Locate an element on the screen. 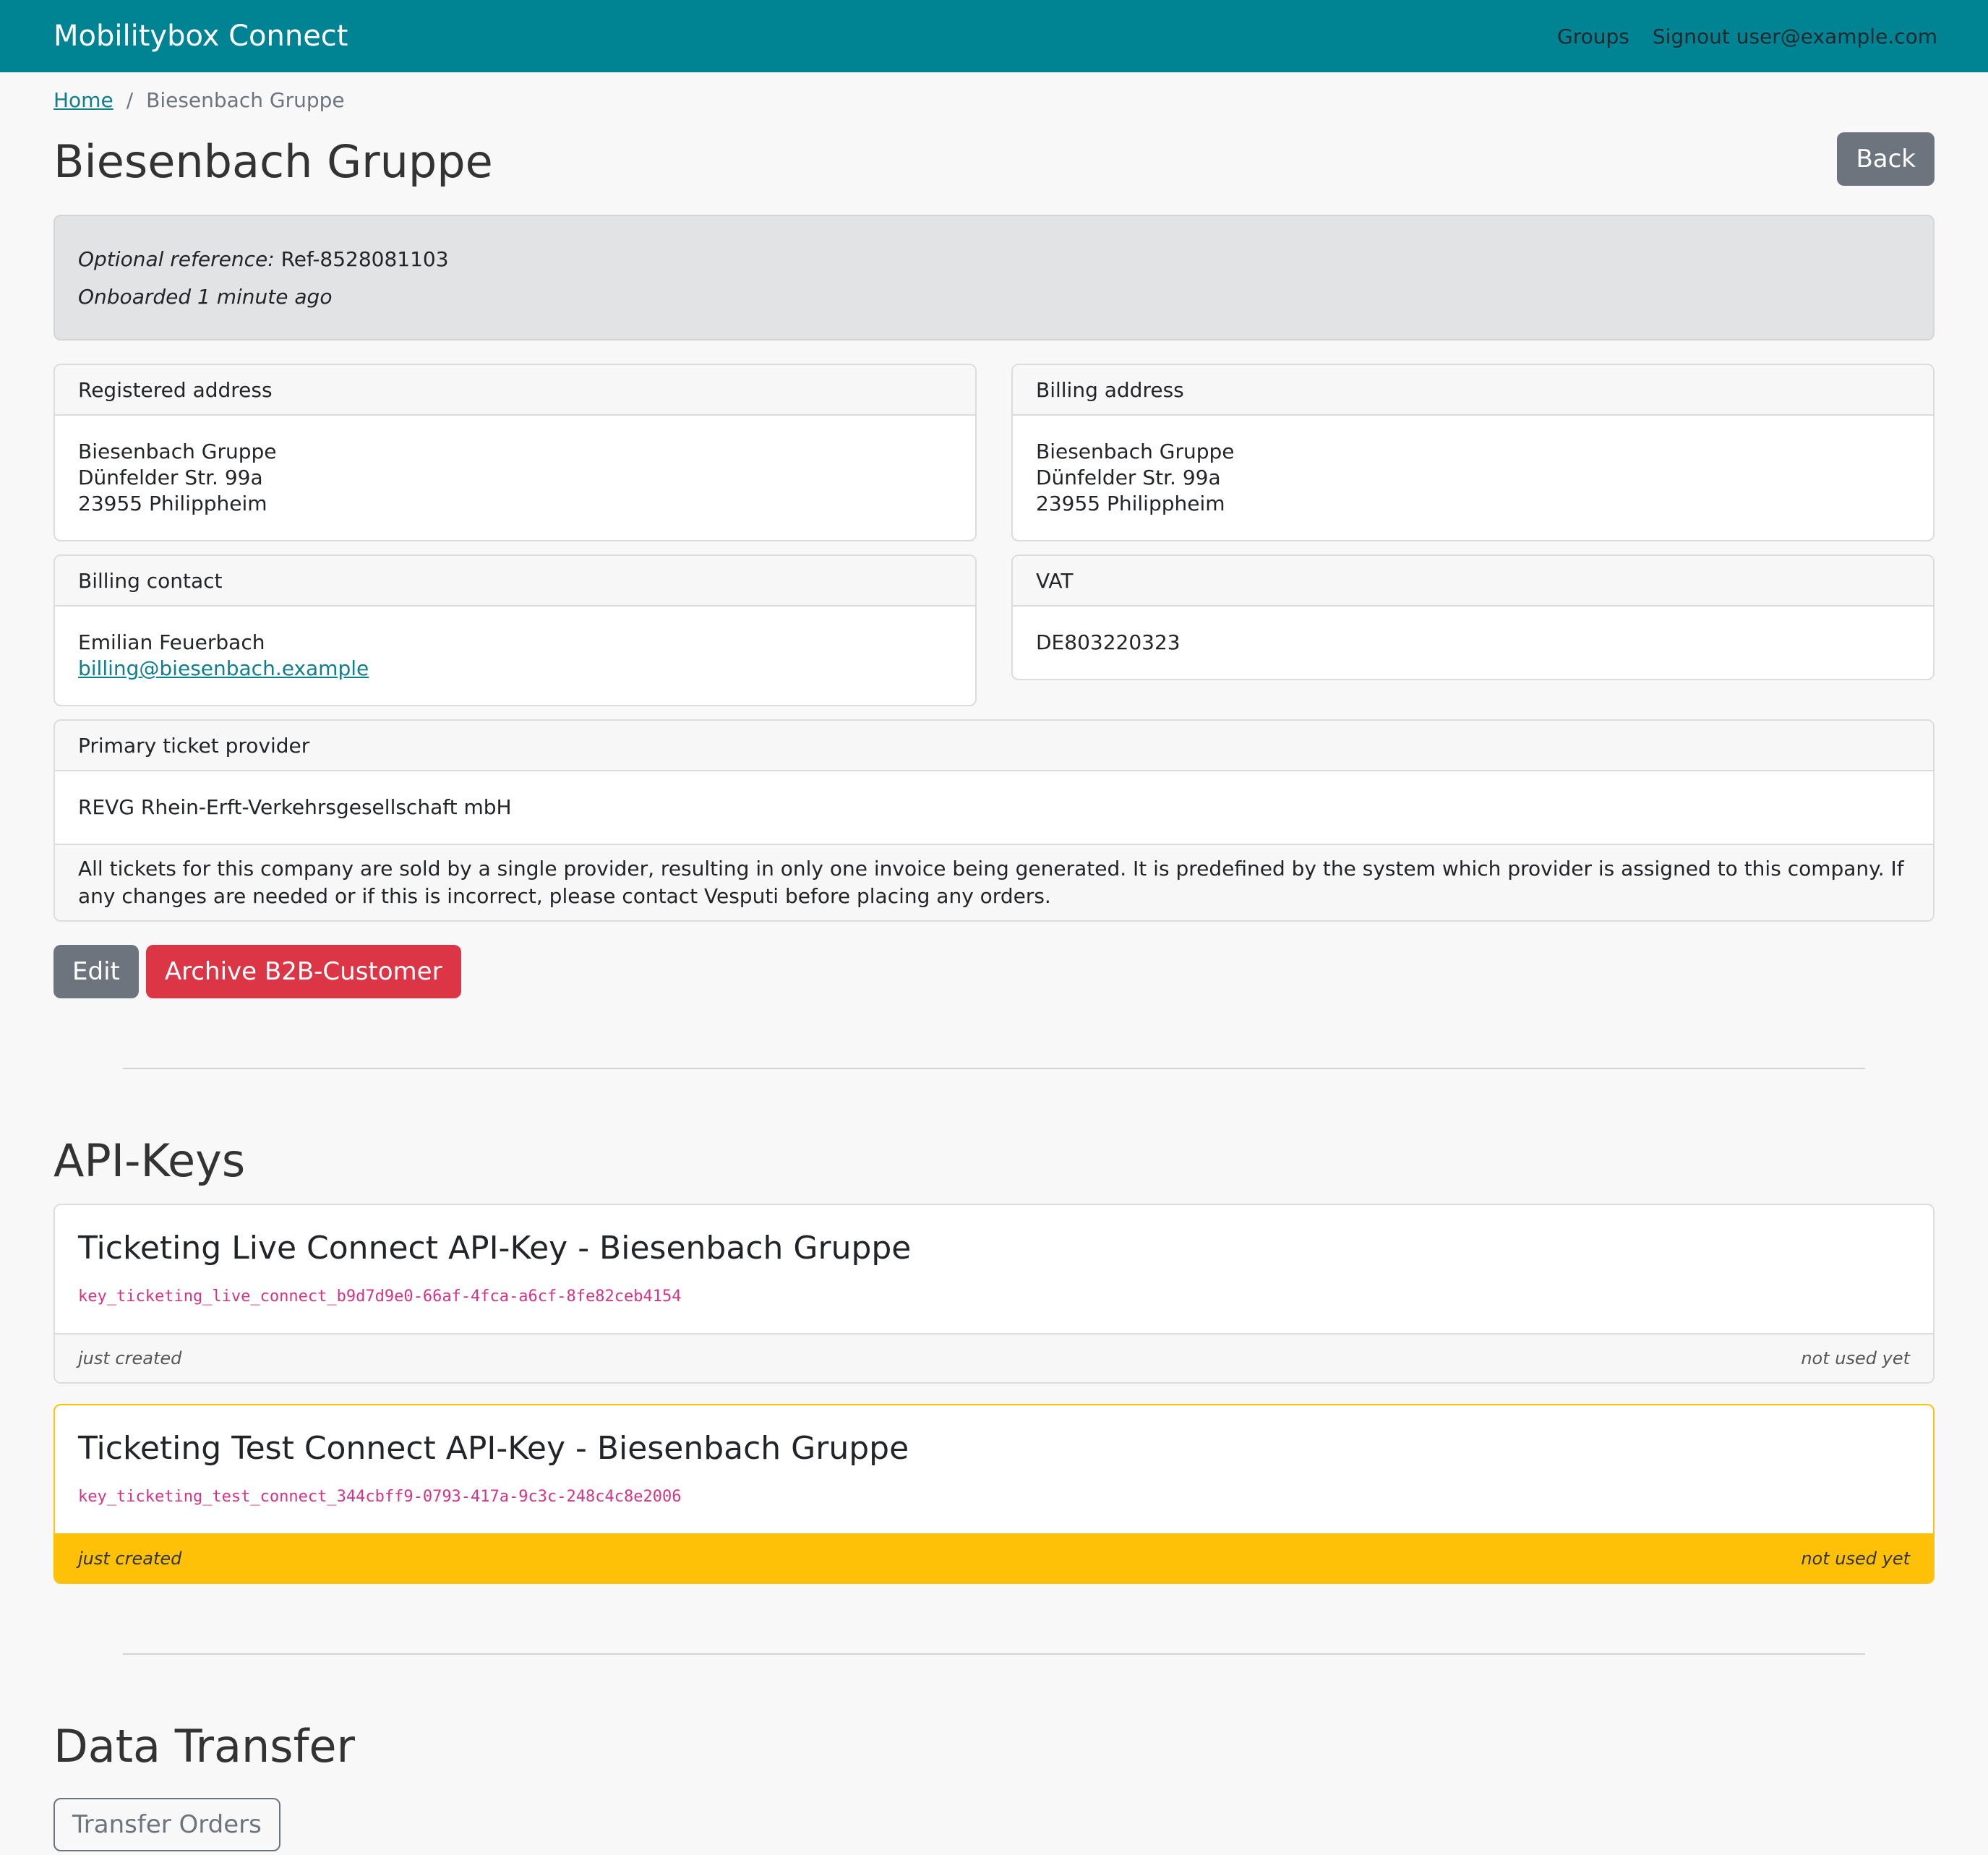  transfer-orders-button: Transfer Orders is located at coordinates (166, 1824).